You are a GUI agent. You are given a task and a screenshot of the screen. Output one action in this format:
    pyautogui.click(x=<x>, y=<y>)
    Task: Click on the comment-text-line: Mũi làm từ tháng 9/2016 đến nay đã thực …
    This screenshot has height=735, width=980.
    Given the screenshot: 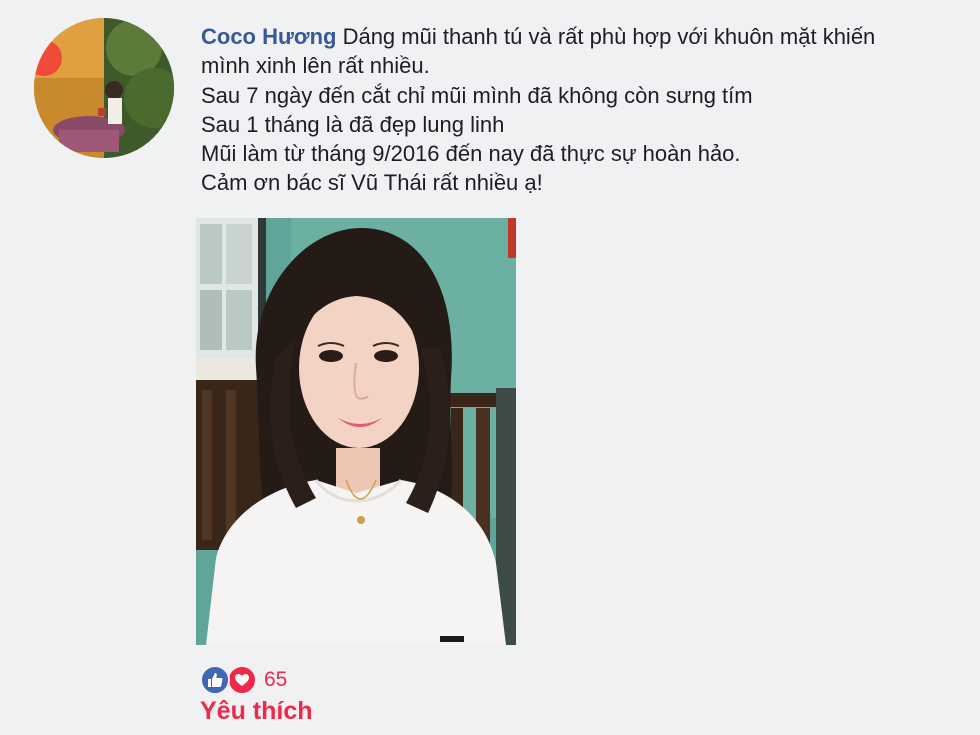 What is the action you would take?
    pyautogui.click(x=471, y=154)
    